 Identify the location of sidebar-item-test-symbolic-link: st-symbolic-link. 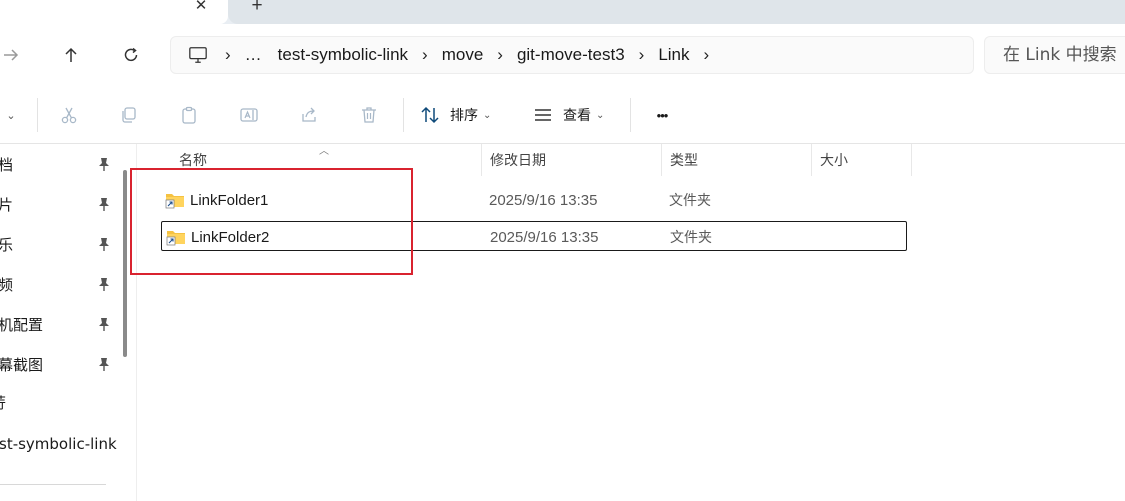
(59, 444).